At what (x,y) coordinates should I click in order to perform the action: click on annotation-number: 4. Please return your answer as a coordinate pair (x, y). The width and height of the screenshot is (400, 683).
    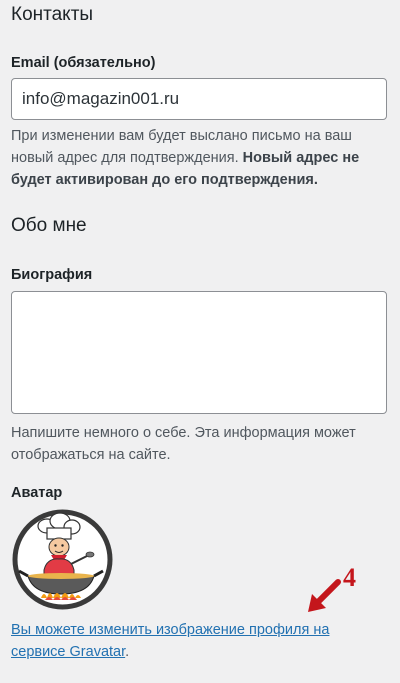
    Looking at the image, I should click on (349, 578).